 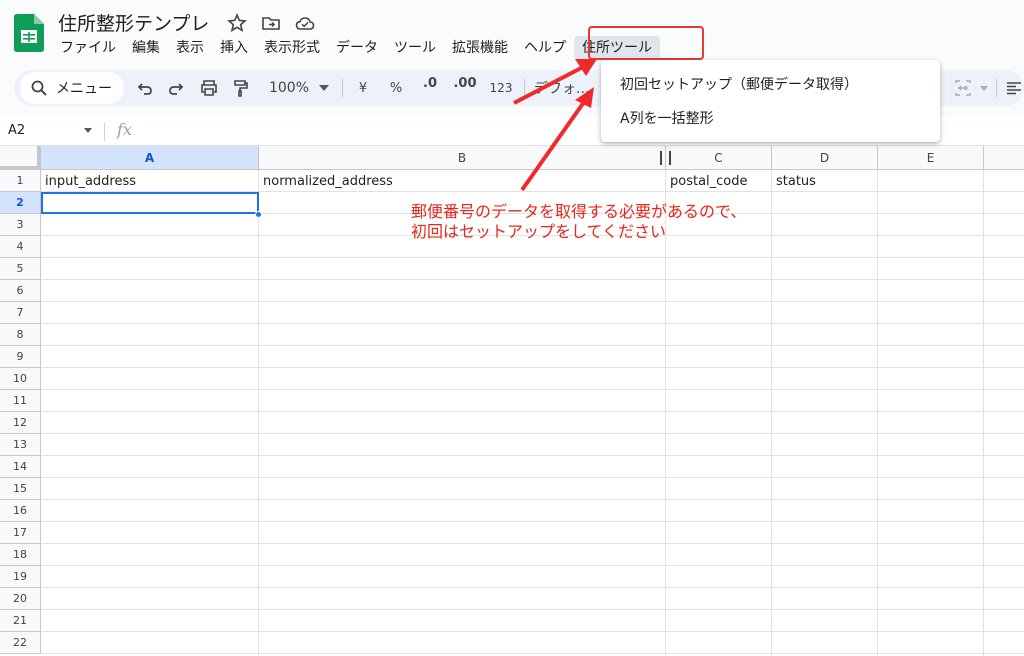 What do you see at coordinates (289, 88) in the screenshot?
I see `zoom-select: 100%` at bounding box center [289, 88].